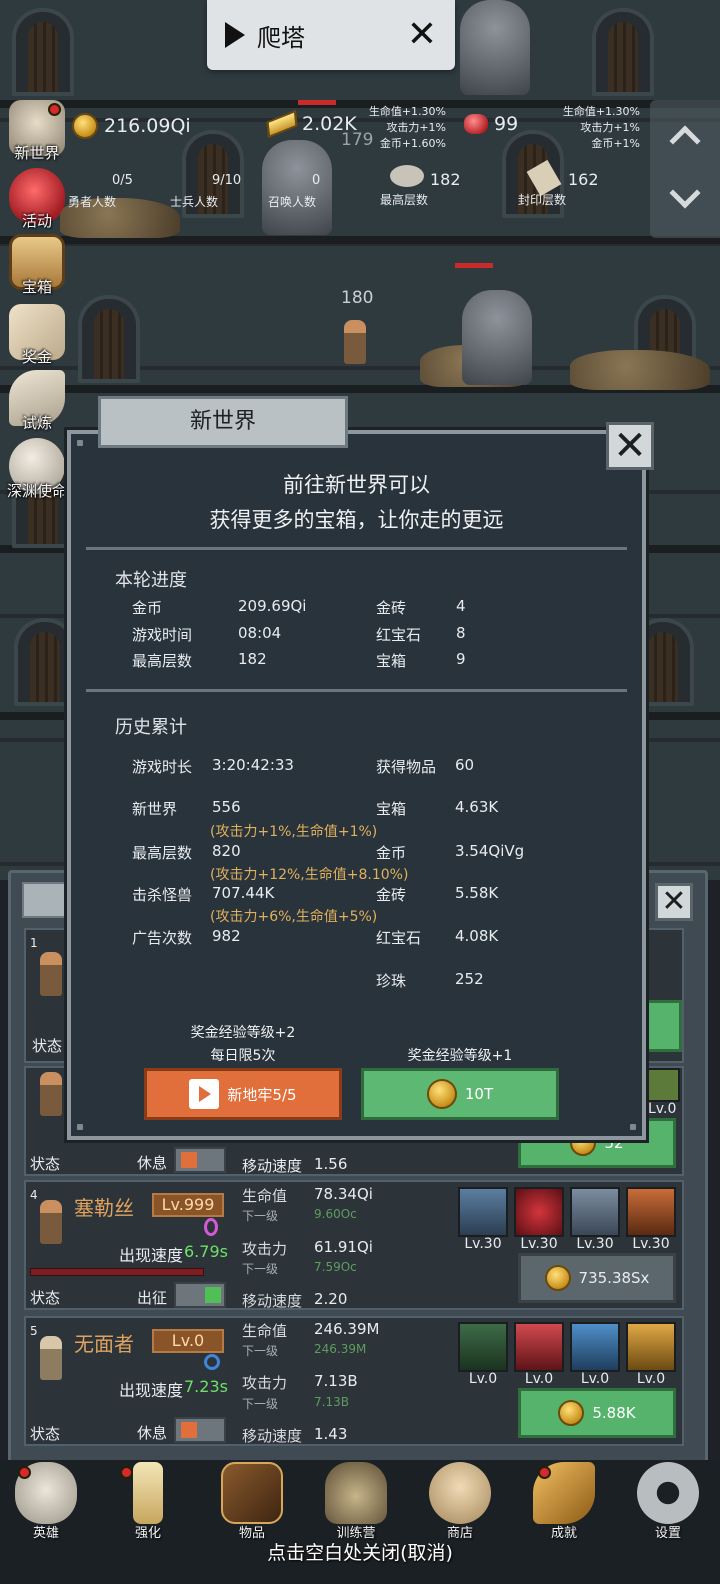 The width and height of the screenshot is (720, 1584). I want to click on close-icon: ✕, so click(422, 35).